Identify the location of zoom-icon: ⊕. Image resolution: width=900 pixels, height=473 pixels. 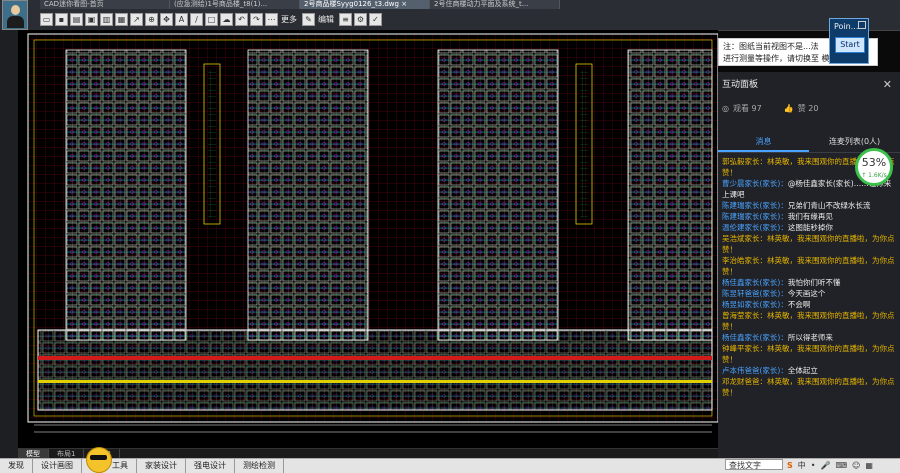
(151, 19).